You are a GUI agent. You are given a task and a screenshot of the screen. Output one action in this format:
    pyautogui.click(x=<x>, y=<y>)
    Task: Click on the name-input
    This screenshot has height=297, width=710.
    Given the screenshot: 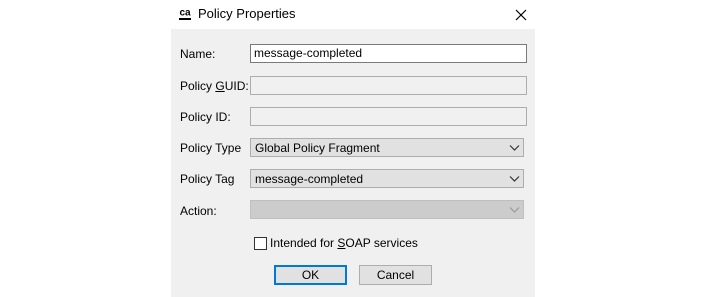 What is the action you would take?
    pyautogui.click(x=388, y=53)
    